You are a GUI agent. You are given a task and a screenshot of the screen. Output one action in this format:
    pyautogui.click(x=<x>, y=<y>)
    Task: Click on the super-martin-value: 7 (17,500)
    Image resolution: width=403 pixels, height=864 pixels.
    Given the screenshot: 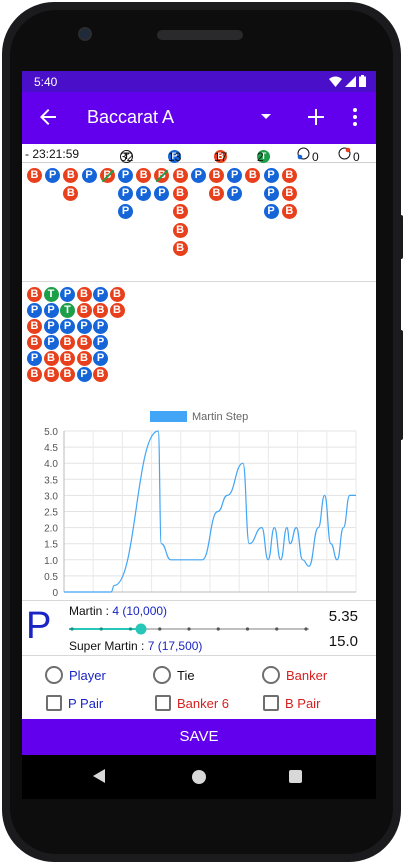 What is the action you would take?
    pyautogui.click(x=175, y=646)
    